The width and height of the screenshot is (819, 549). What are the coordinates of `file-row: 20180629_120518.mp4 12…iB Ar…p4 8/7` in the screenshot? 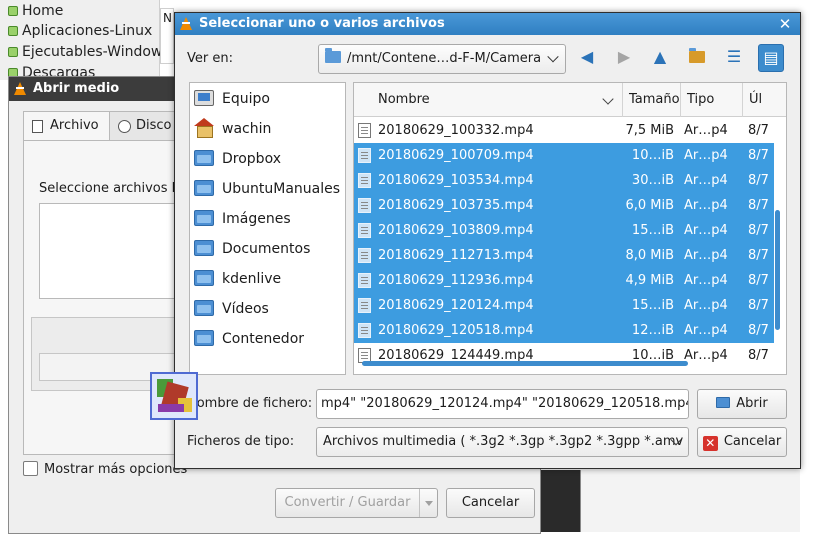 It's located at (564, 330).